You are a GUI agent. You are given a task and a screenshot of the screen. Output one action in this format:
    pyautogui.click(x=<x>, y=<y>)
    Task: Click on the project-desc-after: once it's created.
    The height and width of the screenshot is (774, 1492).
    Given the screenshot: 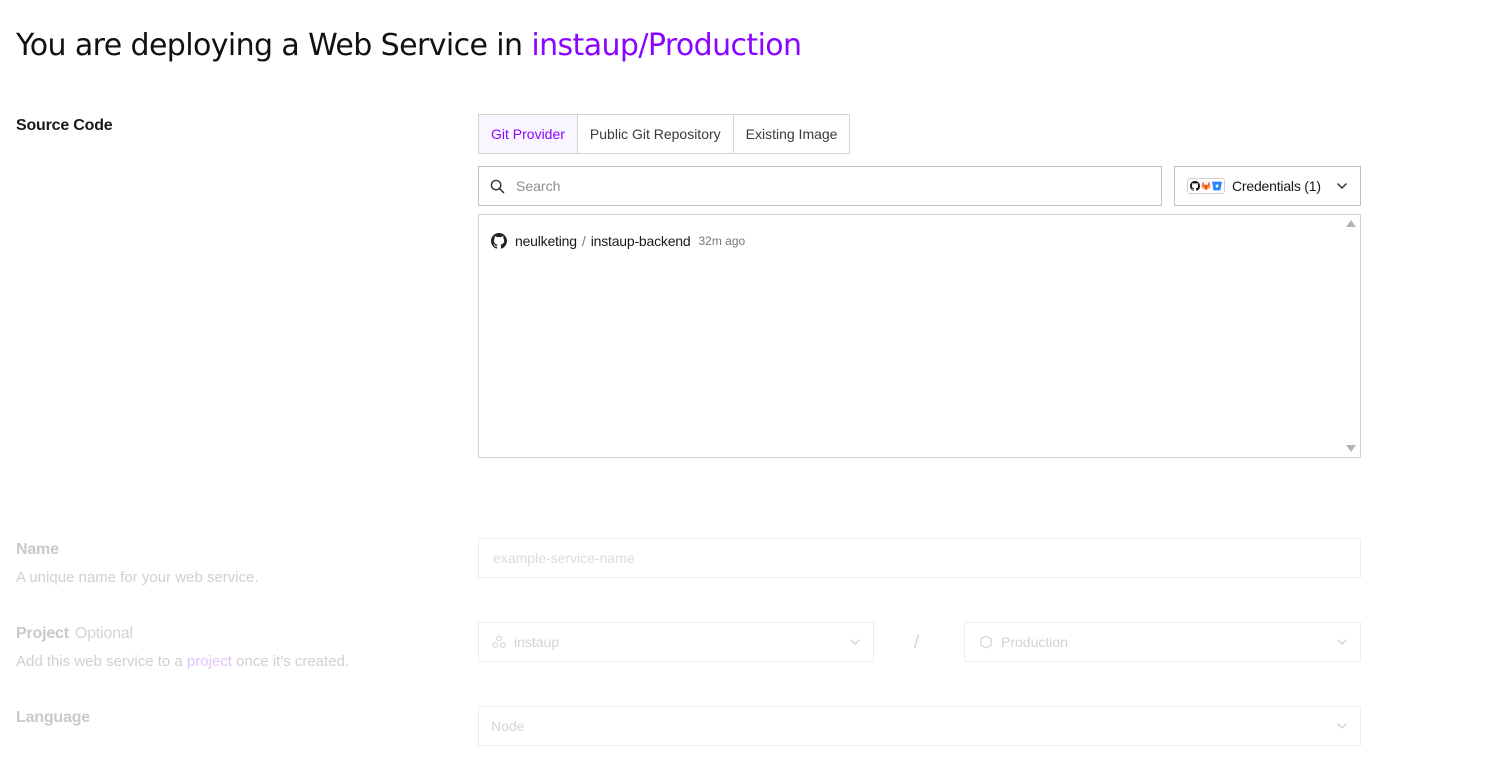 What is the action you would take?
    pyautogui.click(x=290, y=661)
    